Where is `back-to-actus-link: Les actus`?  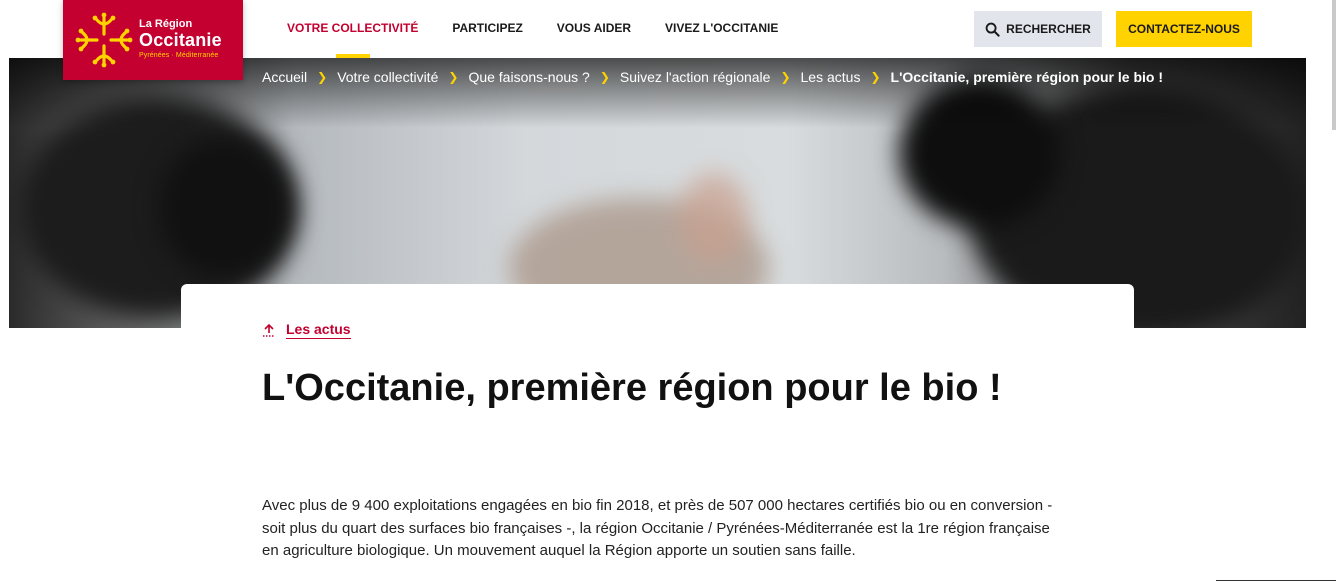 back-to-actus-link: Les actus is located at coordinates (306, 330).